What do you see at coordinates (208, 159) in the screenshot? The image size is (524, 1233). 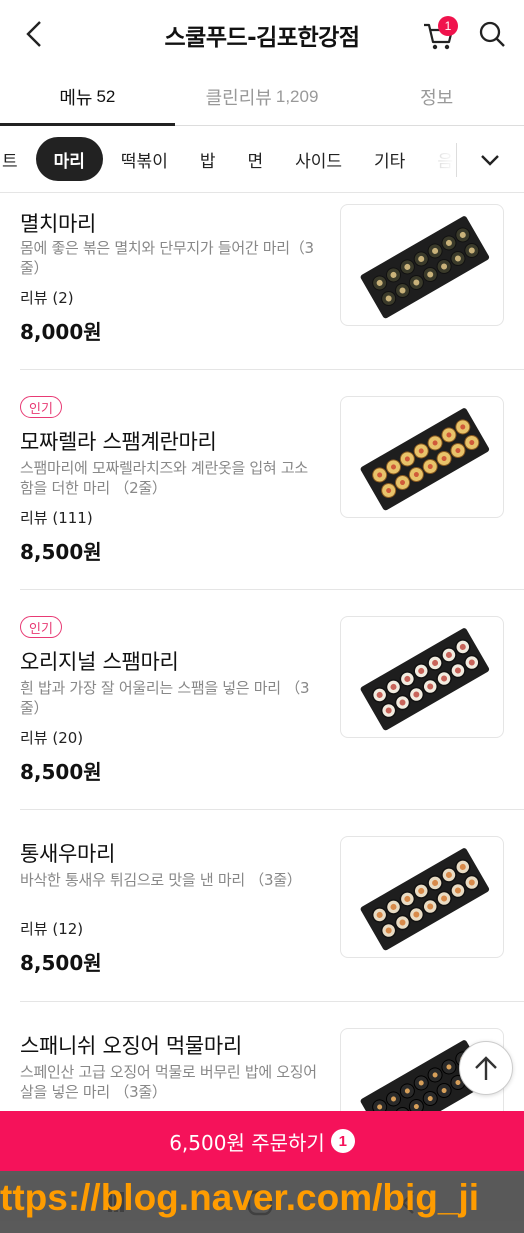 I see `category-item: 밥` at bounding box center [208, 159].